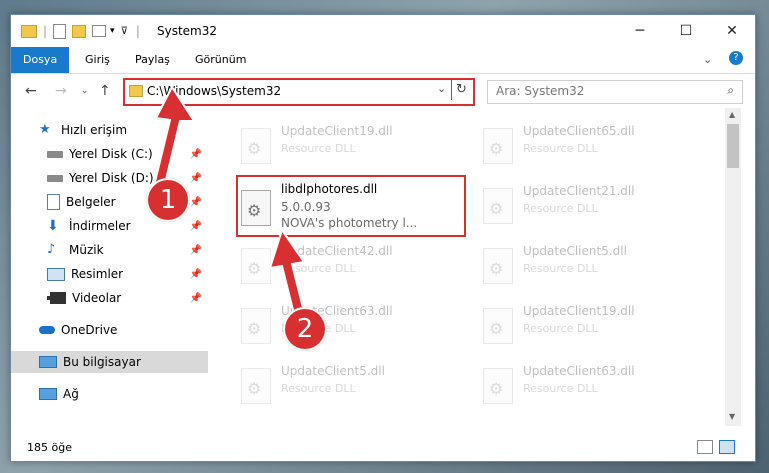 This screenshot has height=473, width=769. I want to click on step-1-badge: 1, so click(168, 200).